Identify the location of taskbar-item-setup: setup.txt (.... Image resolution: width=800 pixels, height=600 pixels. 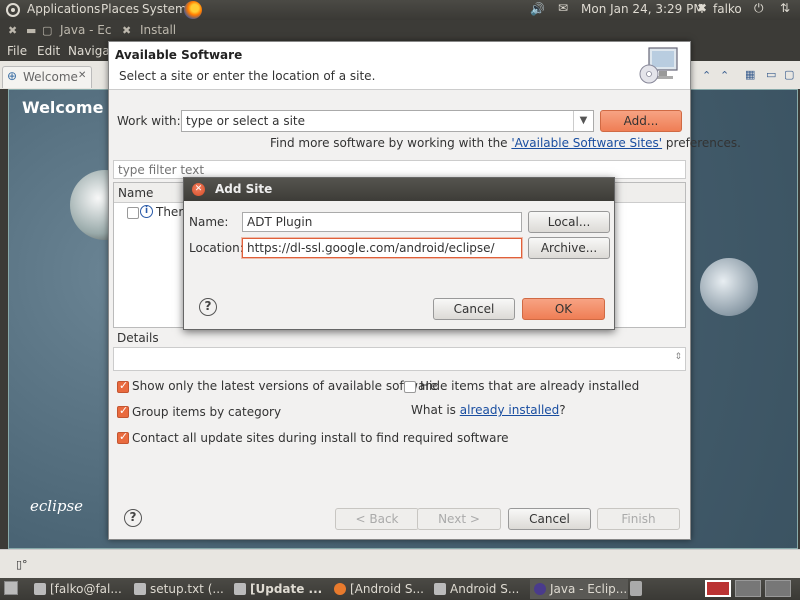
(179, 589).